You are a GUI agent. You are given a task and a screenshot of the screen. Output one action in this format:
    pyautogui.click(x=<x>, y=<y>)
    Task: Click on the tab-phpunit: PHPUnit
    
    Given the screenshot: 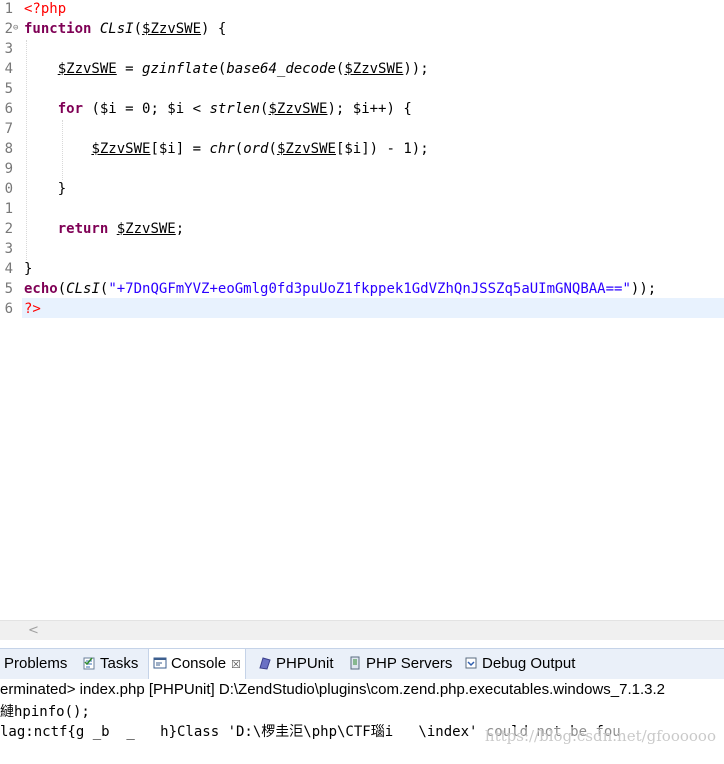 What is the action you would take?
    pyautogui.click(x=296, y=664)
    